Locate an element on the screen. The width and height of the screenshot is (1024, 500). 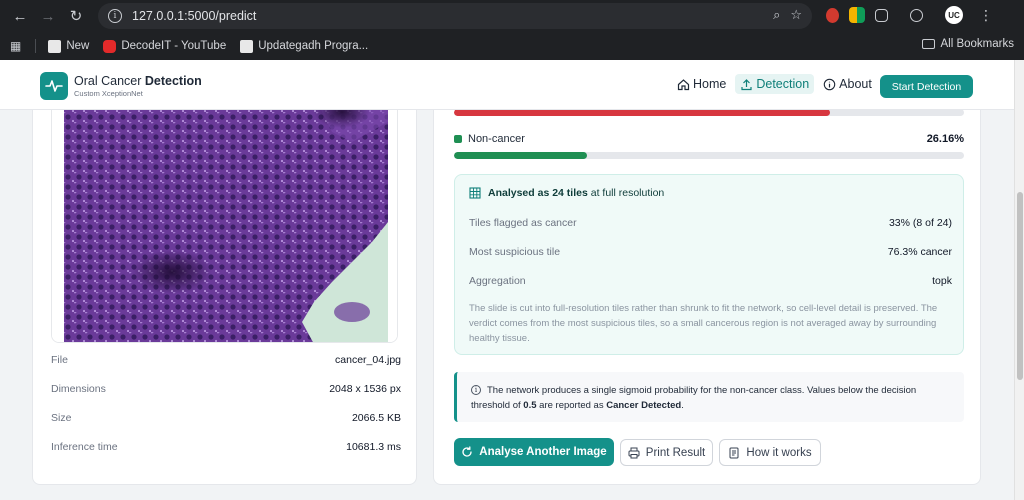
main-nav: Home Detection About is located at coordinates (774, 84).